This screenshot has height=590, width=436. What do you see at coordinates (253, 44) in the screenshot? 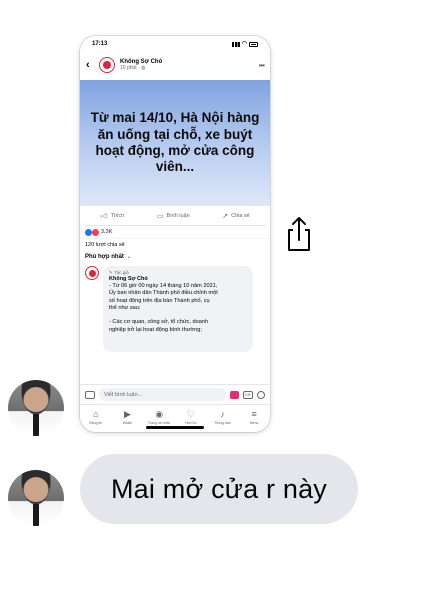
I see `battery-icon` at bounding box center [253, 44].